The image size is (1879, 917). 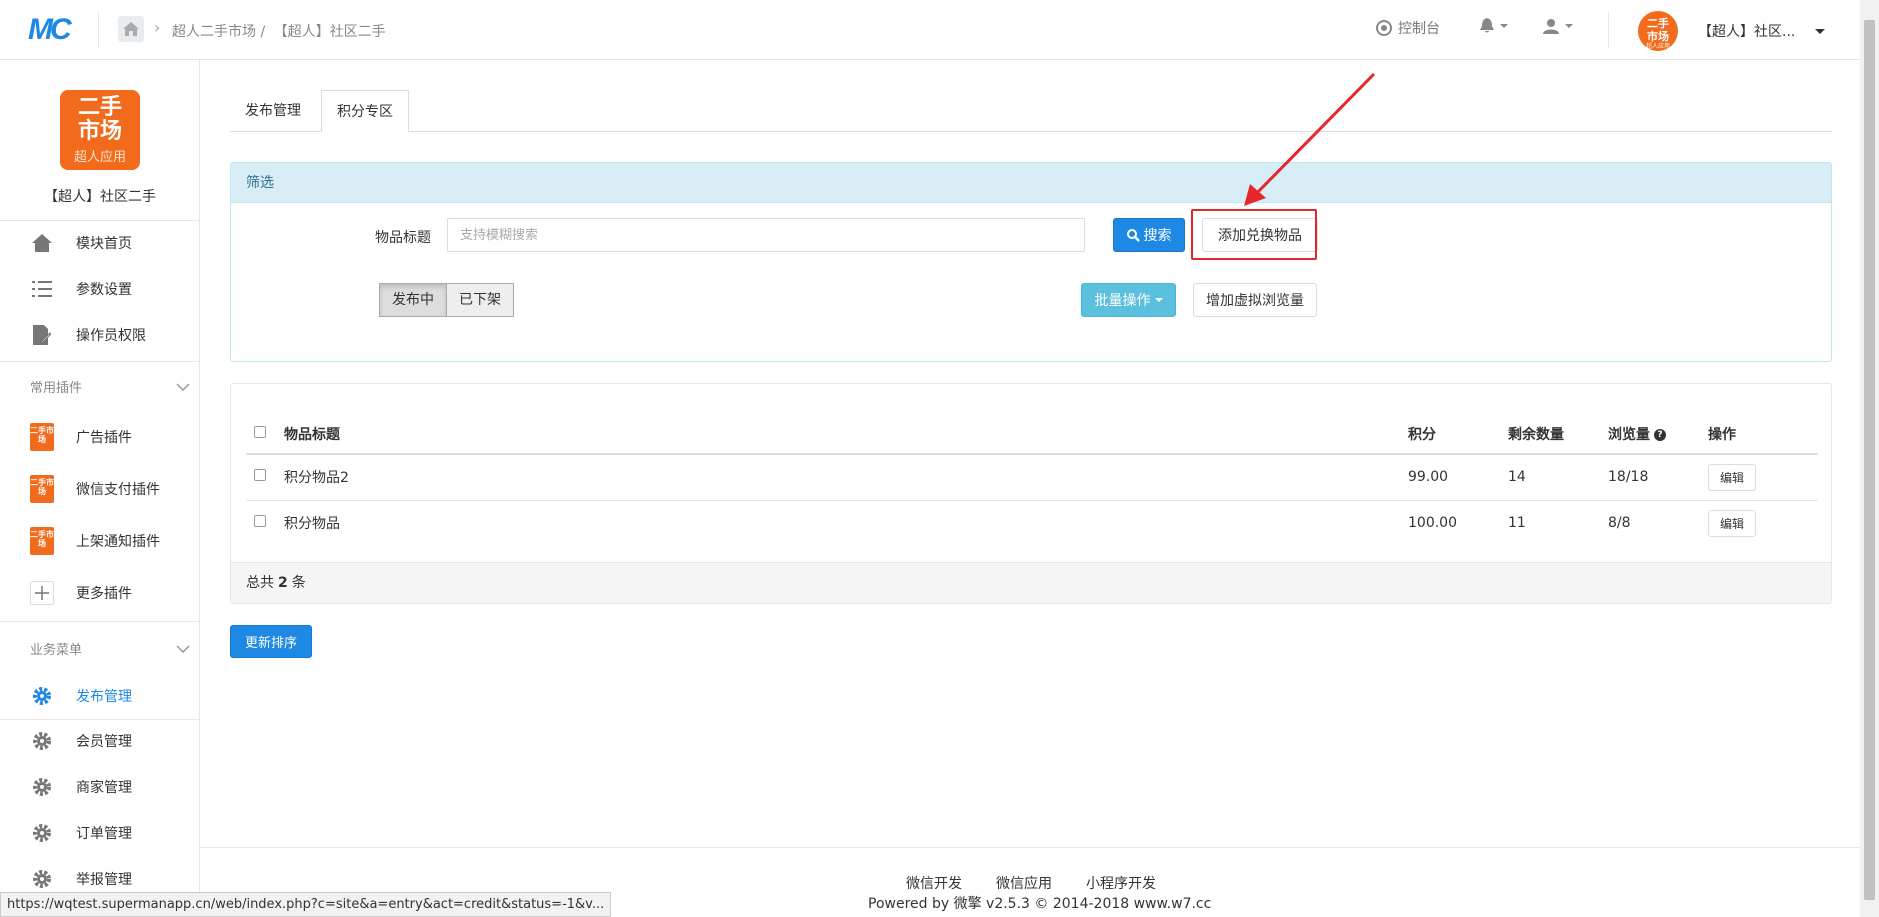 I want to click on sidebar-item-settings: 参数设置, so click(x=100, y=289).